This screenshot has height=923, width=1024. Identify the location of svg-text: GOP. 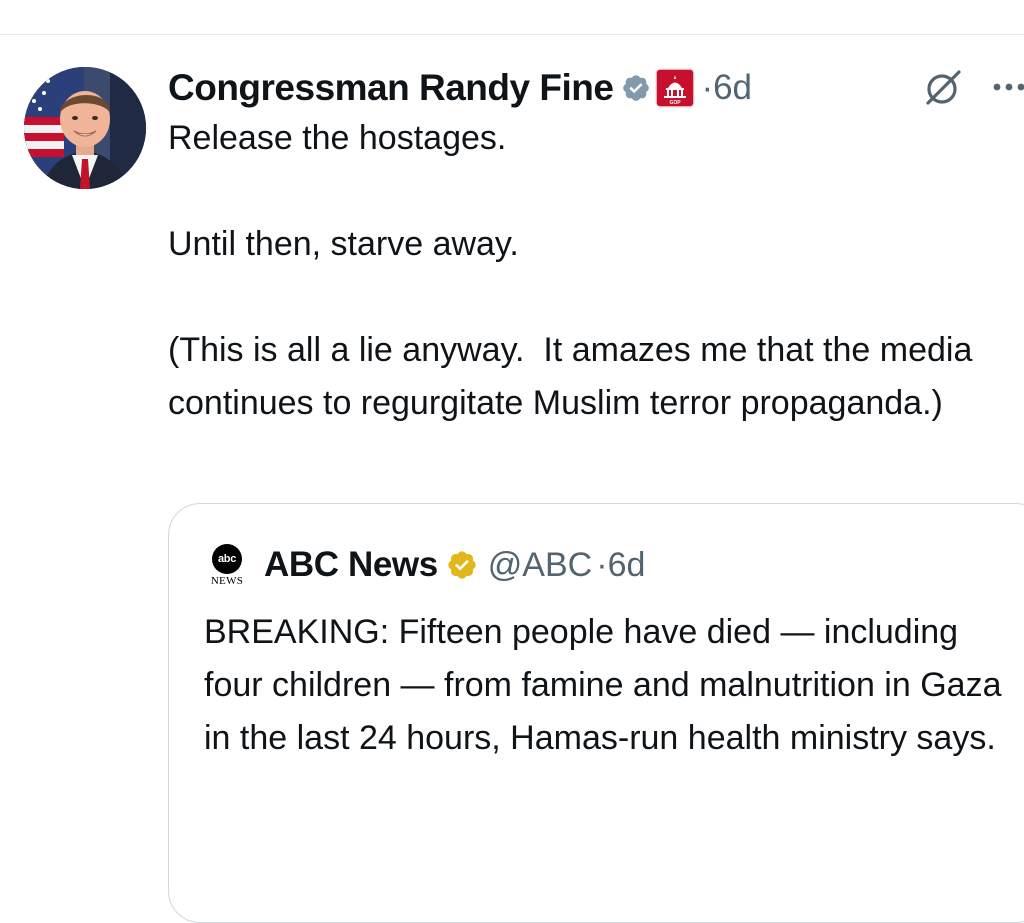
(676, 103).